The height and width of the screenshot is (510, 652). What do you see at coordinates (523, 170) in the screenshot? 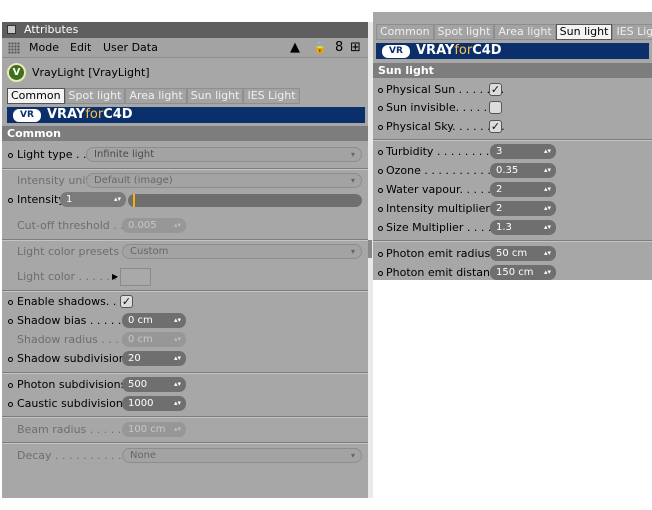
I see `ozone-input: 0.35 ▴▾` at bounding box center [523, 170].